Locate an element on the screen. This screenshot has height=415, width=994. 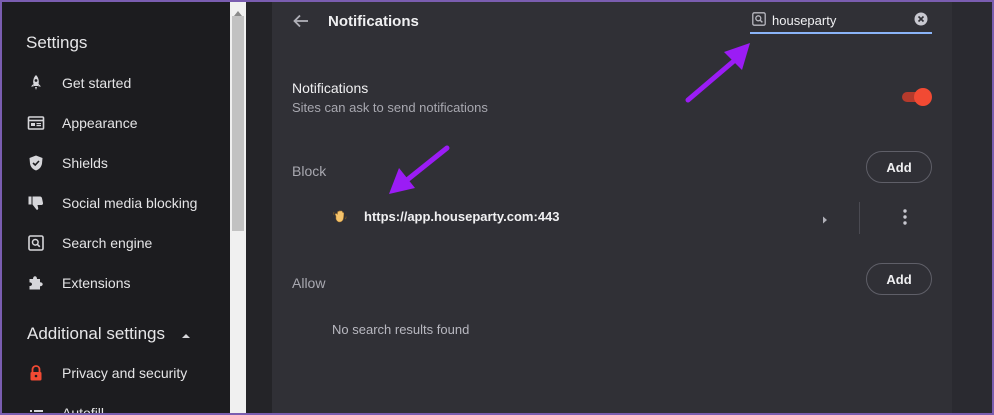
back-arrow-icon is located at coordinates (301, 23).